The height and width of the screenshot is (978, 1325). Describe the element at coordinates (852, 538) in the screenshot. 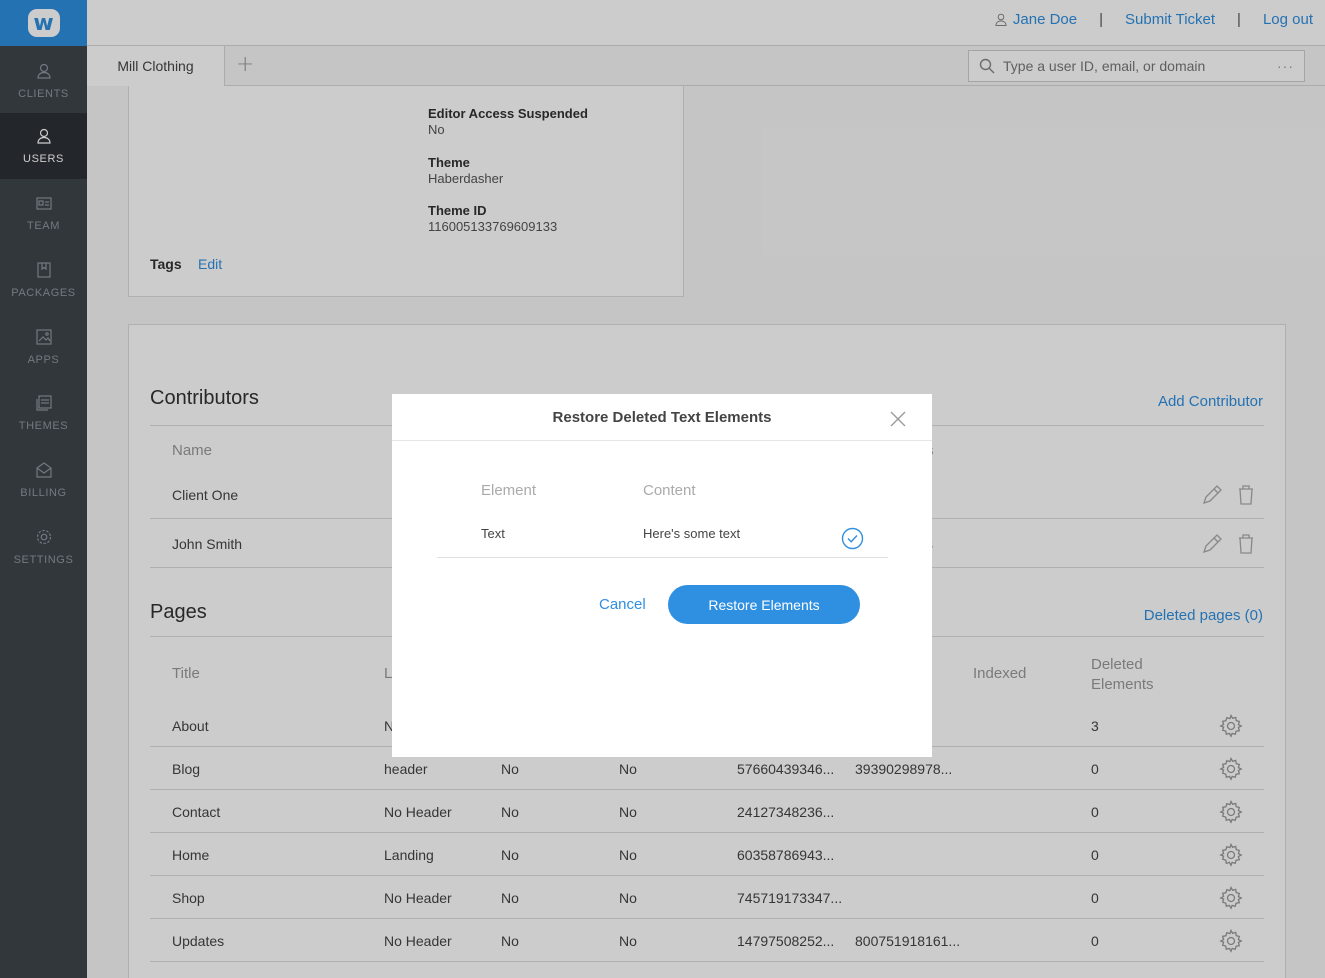

I see `checkmark-icon` at that location.